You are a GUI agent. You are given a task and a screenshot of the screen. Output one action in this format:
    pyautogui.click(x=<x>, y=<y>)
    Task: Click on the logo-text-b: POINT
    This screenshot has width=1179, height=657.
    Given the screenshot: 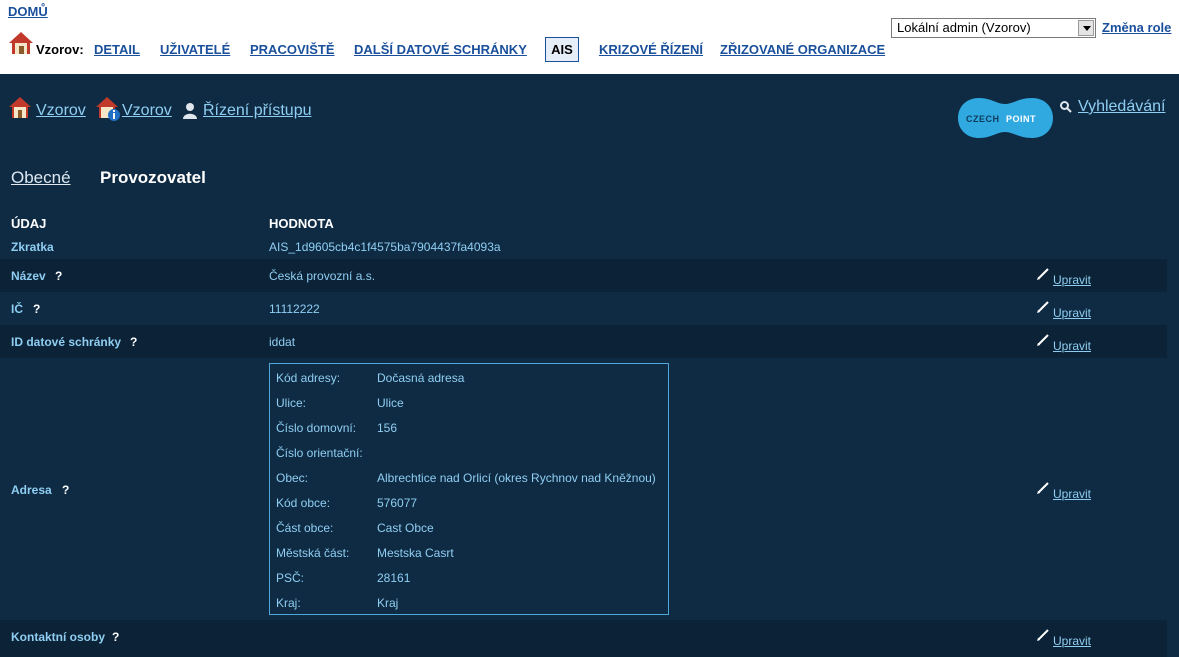 What is the action you would take?
    pyautogui.click(x=1021, y=119)
    